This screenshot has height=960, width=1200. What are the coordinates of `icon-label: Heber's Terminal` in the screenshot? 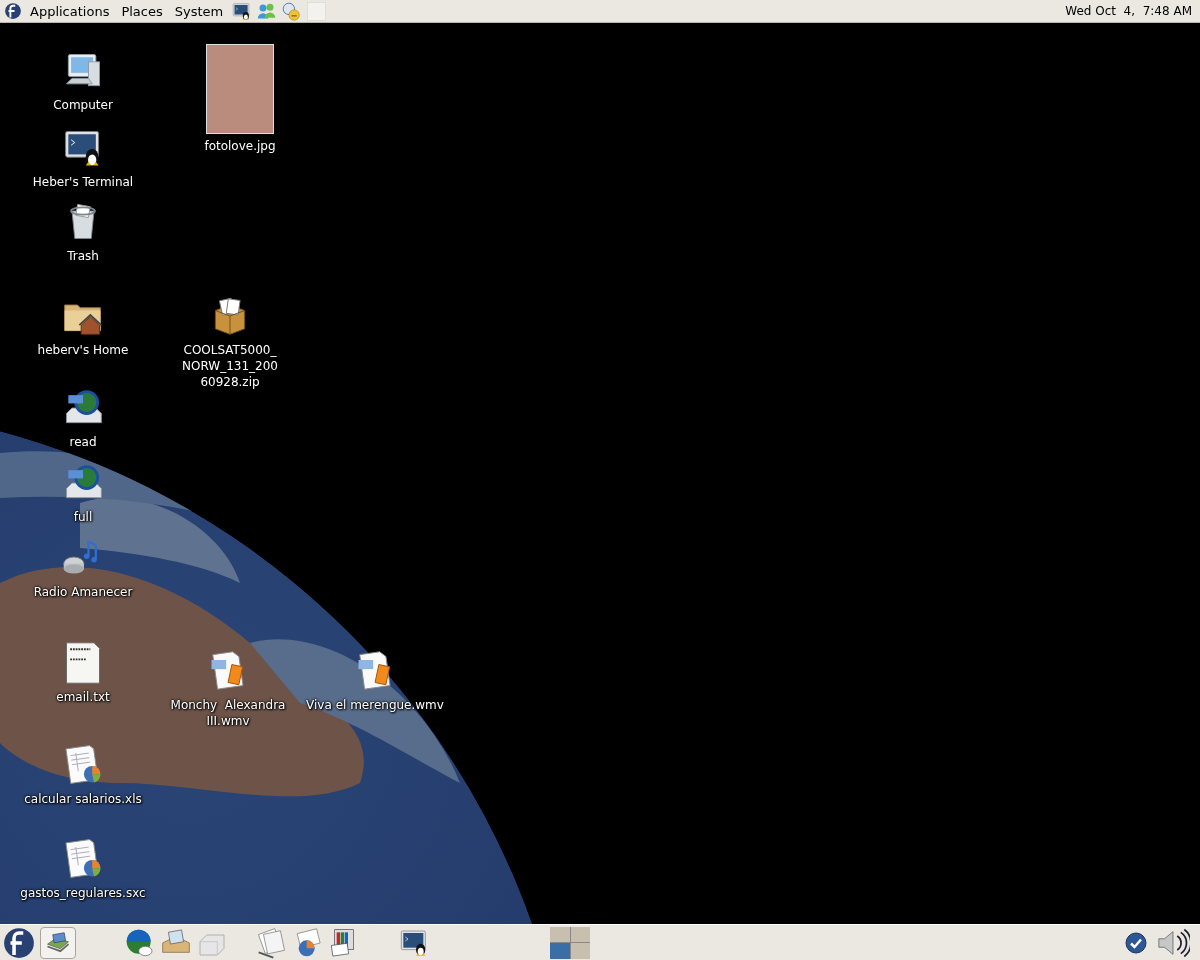 It's located at (83, 182).